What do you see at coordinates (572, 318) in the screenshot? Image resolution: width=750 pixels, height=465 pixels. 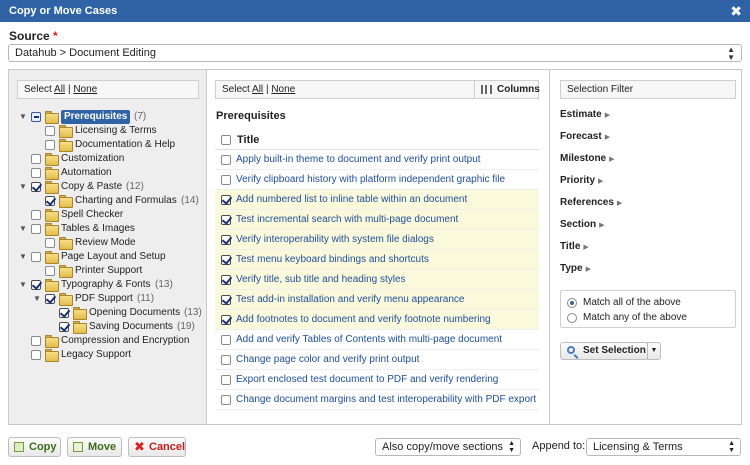 I see `match-any-radio` at bounding box center [572, 318].